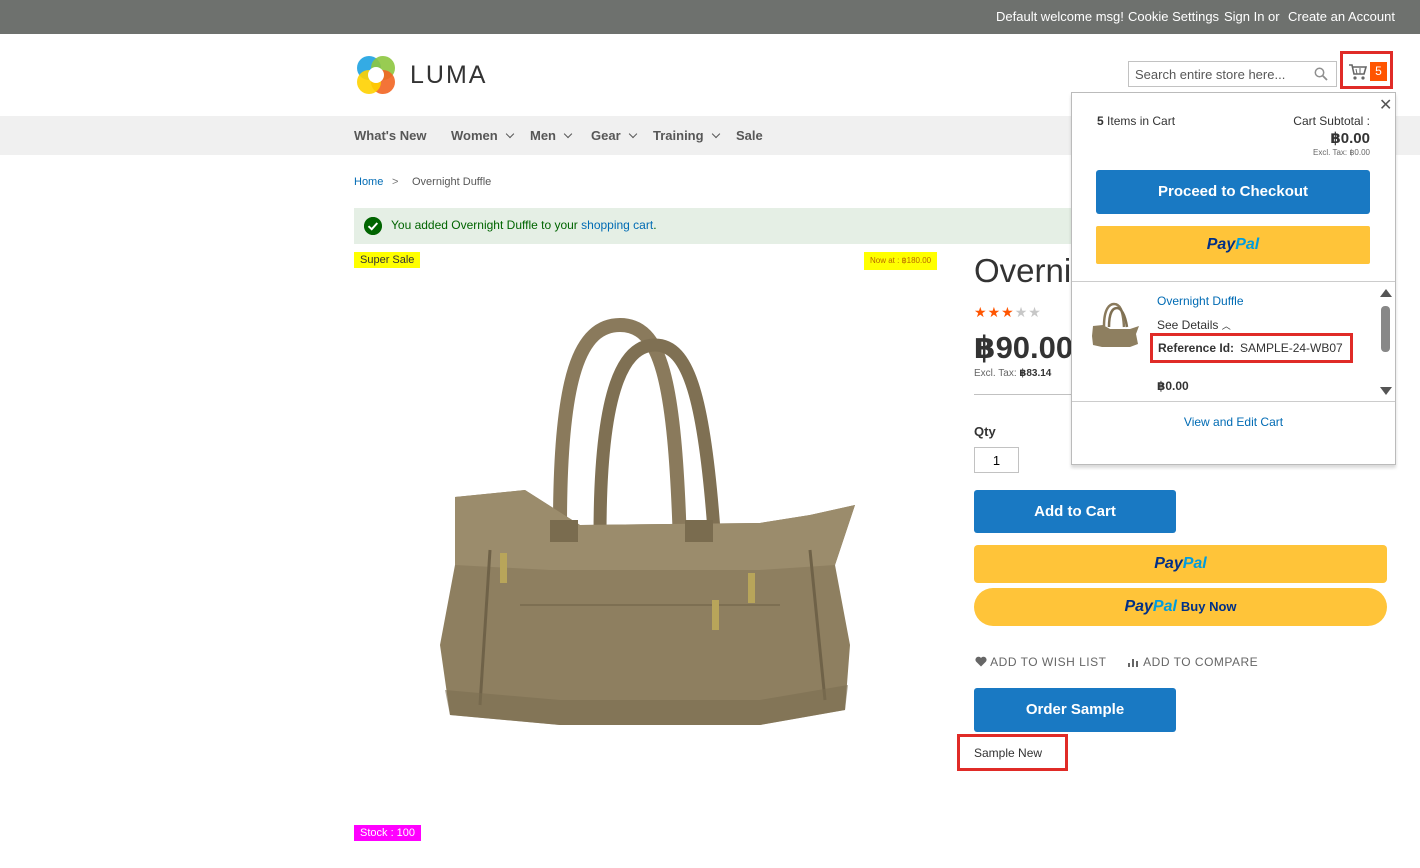 The height and width of the screenshot is (868, 1420). I want to click on minicart-paypal-button: PayPal, so click(1233, 245).